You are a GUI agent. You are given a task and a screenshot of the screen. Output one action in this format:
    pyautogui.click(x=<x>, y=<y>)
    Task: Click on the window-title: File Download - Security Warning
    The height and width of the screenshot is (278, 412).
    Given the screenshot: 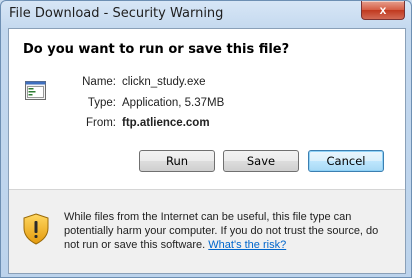 What is the action you would take?
    pyautogui.click(x=116, y=13)
    